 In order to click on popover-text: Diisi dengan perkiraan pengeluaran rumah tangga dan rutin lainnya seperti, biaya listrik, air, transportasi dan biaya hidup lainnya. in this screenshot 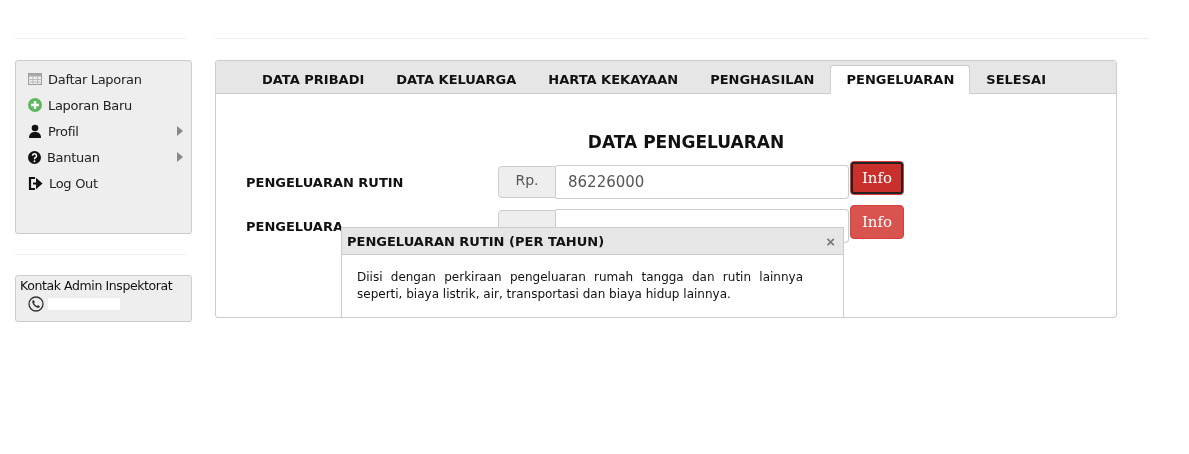, I will do `click(580, 286)`.